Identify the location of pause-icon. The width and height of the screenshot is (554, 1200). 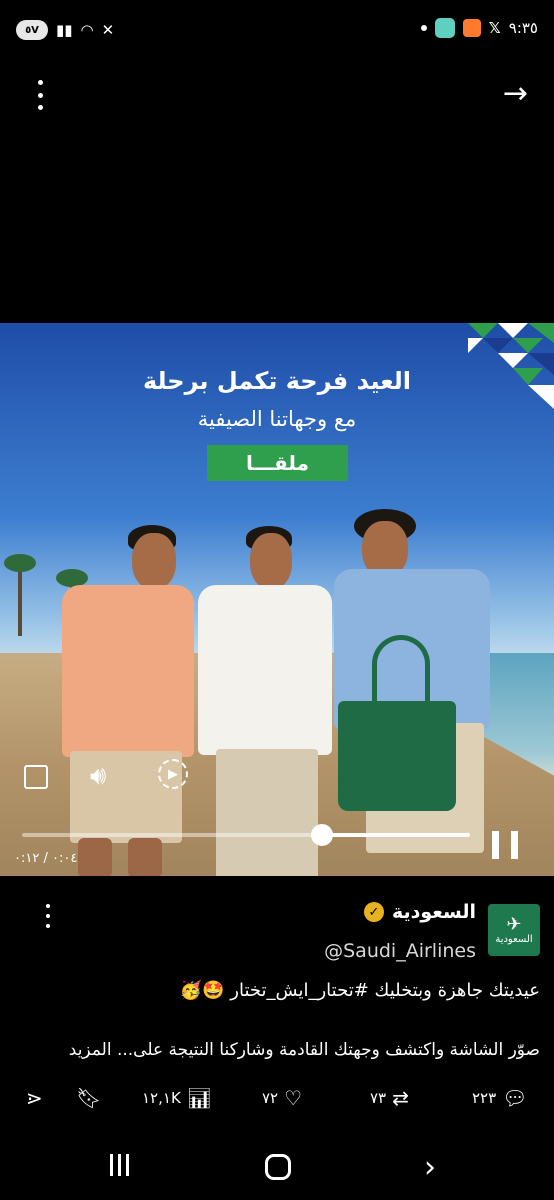
(505, 845).